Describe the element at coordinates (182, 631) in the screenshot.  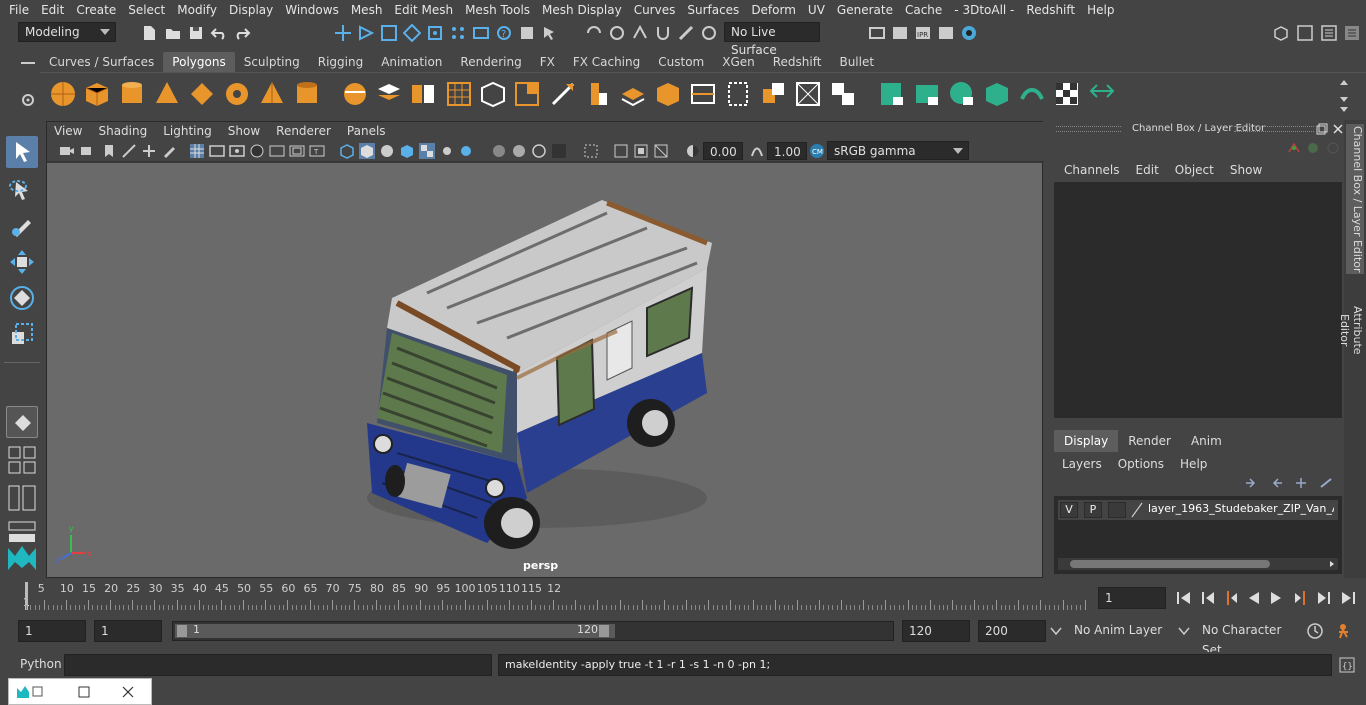
I see `range-start-handle` at that location.